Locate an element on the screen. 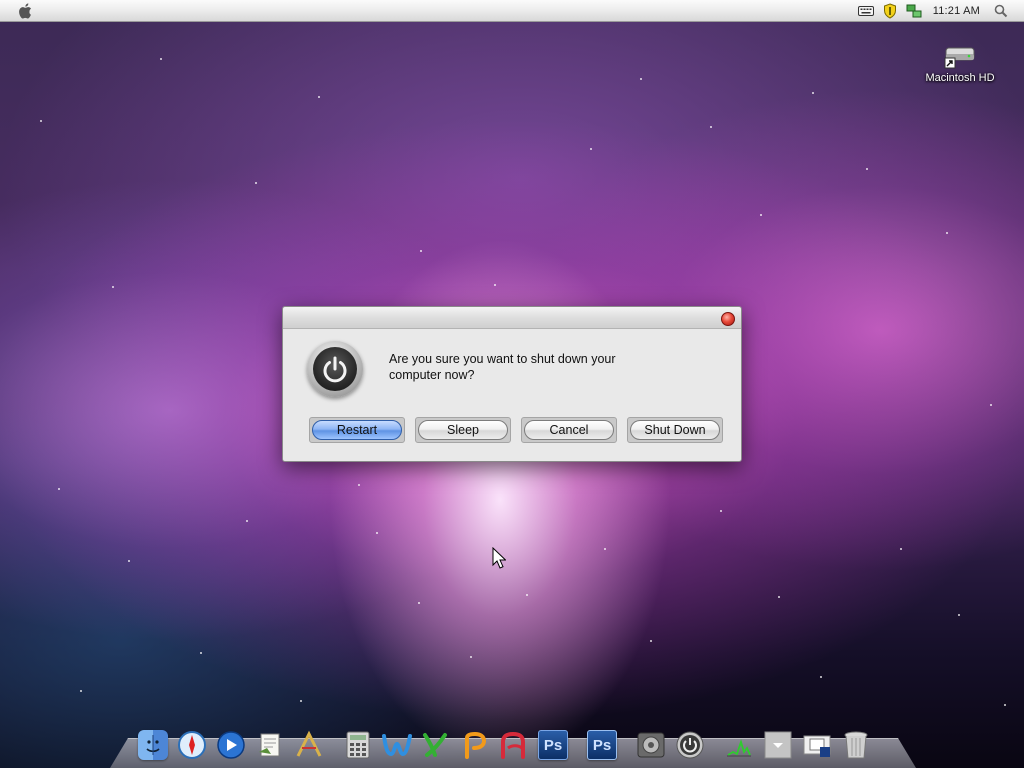  apple-menu-icon is located at coordinates (26, 11).